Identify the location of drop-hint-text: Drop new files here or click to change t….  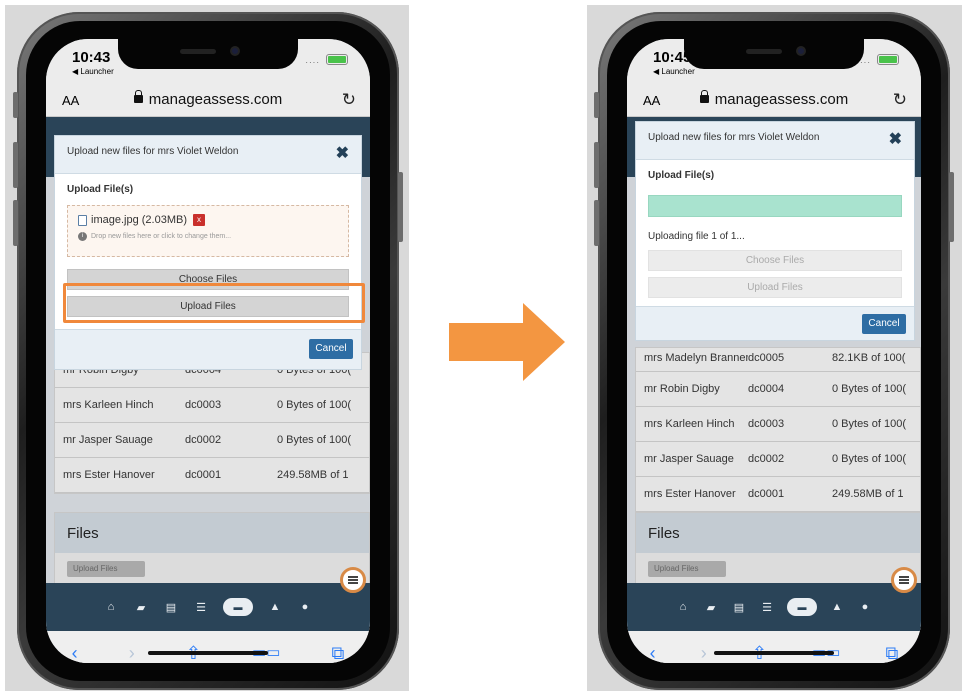
(161, 236).